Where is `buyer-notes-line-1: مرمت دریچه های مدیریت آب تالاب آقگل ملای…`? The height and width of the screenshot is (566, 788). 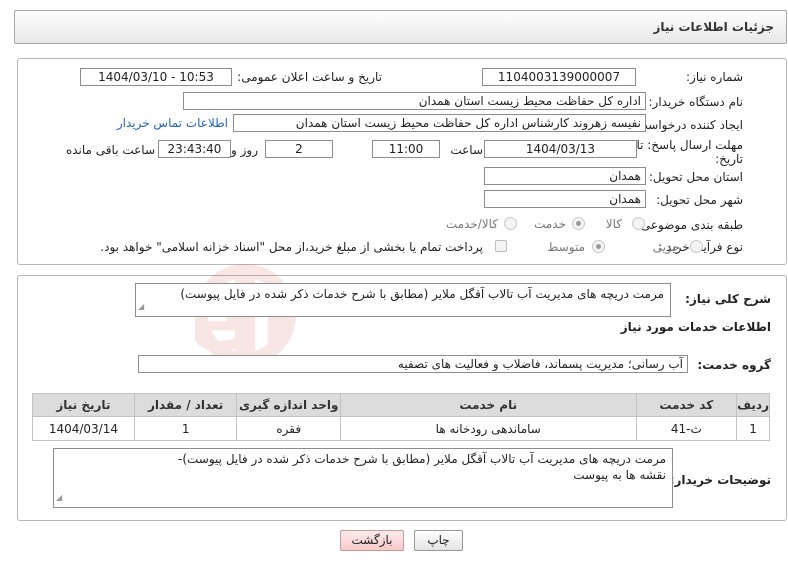 buyer-notes-line-1: مرمت دریچه های مدیریت آب تالاب آقگل ملای… is located at coordinates (422, 459).